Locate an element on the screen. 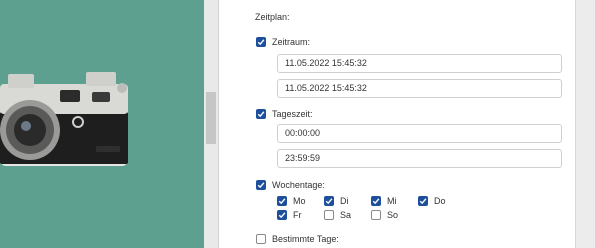  day-monday-checkbox is located at coordinates (282, 201).